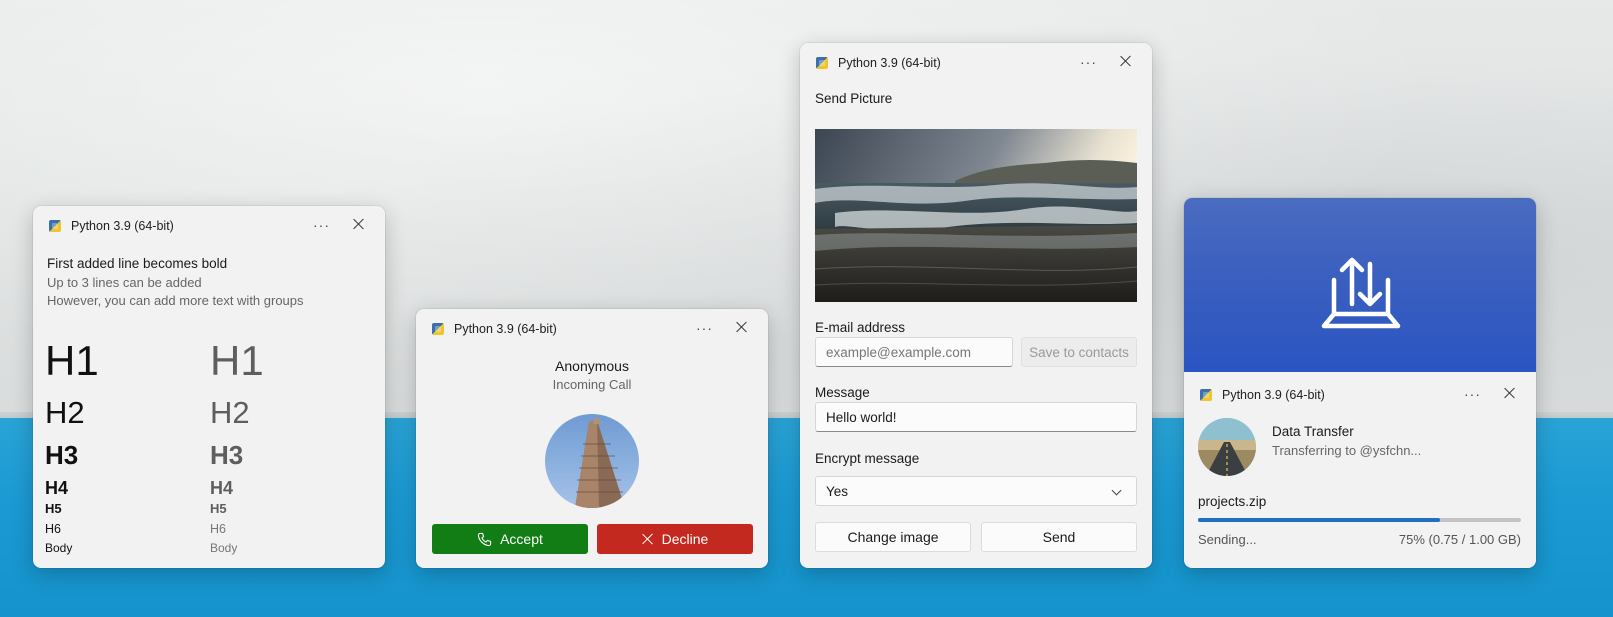 The height and width of the screenshot is (617, 1613). Describe the element at coordinates (1116, 490) in the screenshot. I see `chevron-down-icon` at that location.